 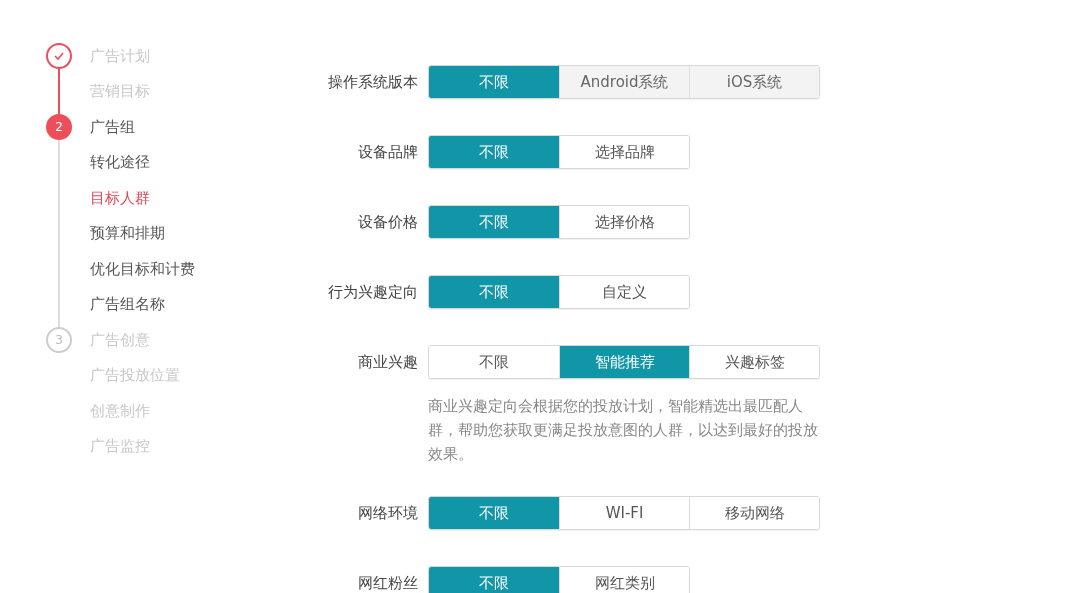 I want to click on field-label: 操作系统版本, so click(x=373, y=82).